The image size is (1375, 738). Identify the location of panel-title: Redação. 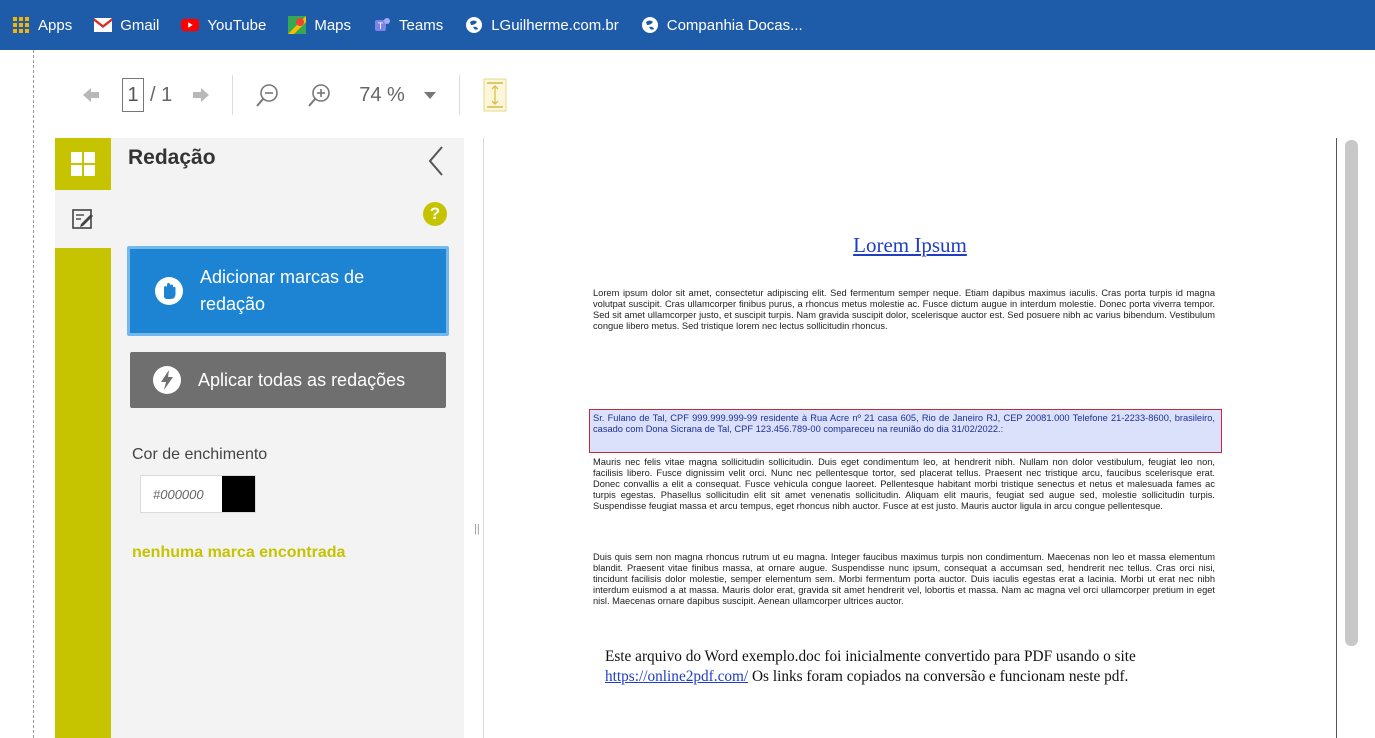
(172, 157).